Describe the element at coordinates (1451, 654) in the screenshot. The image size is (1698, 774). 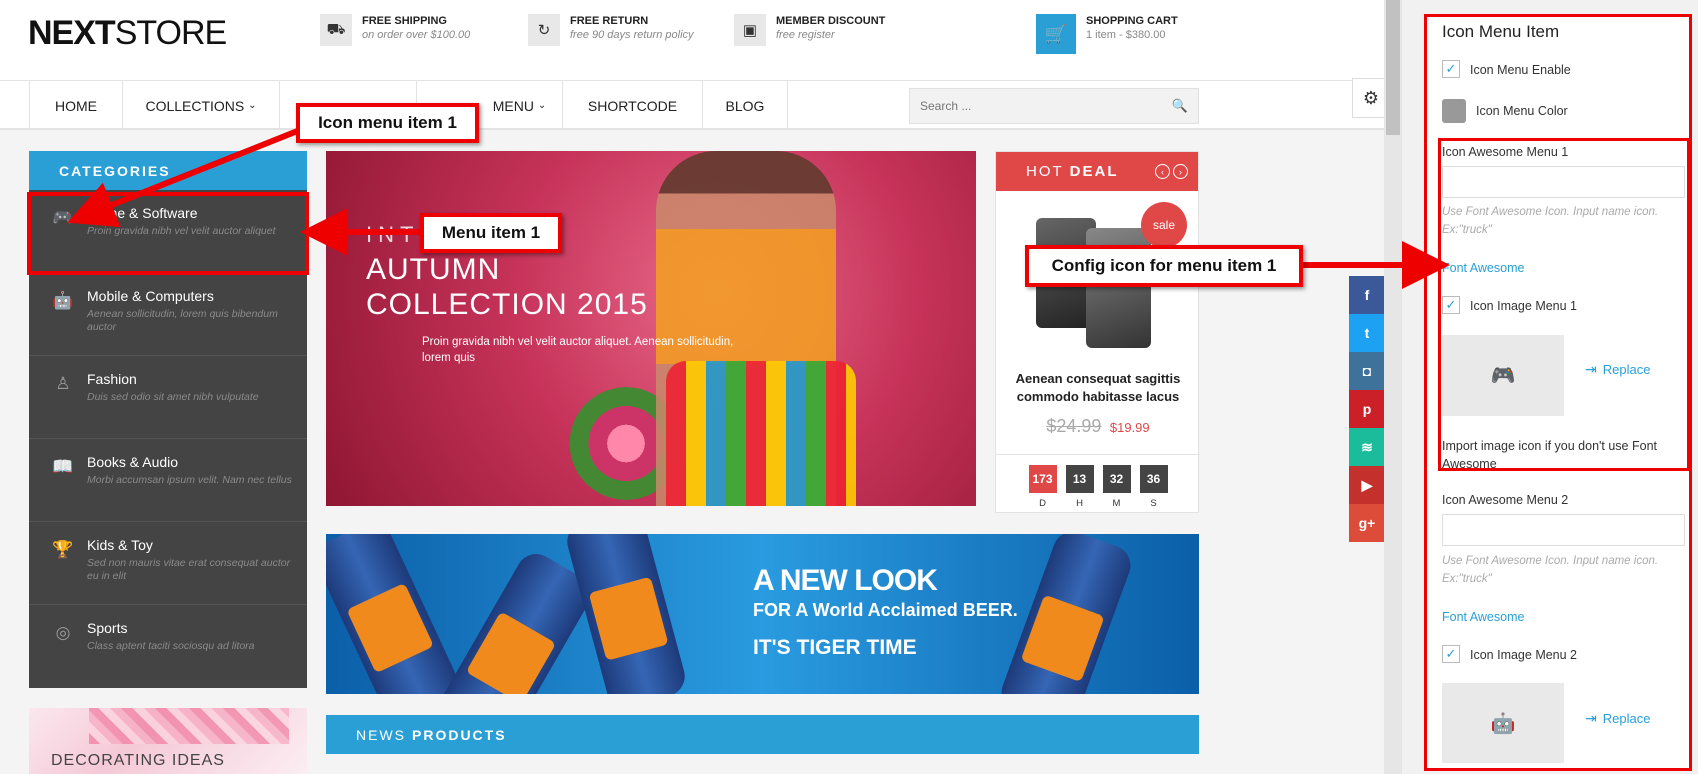
I see `icon-image-menu-2-checkbox: ✓` at that location.